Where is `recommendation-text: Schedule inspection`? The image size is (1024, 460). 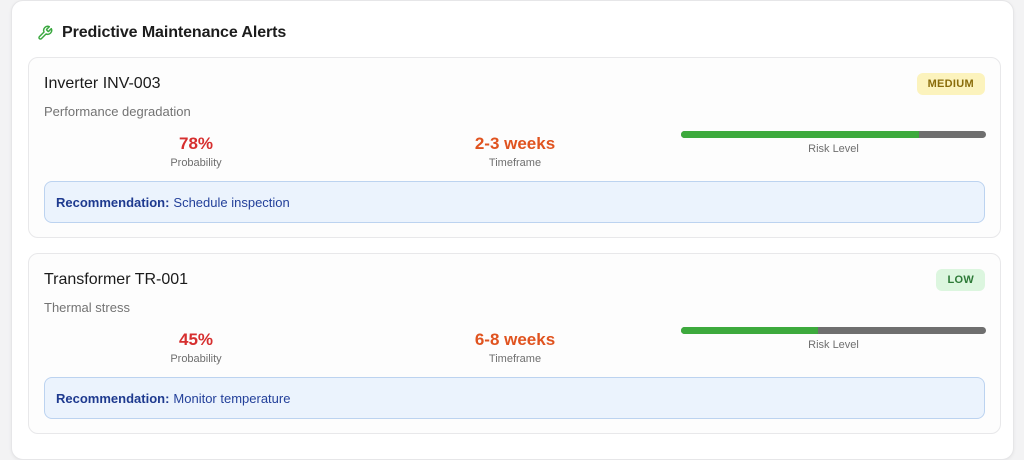 recommendation-text: Schedule inspection is located at coordinates (231, 202).